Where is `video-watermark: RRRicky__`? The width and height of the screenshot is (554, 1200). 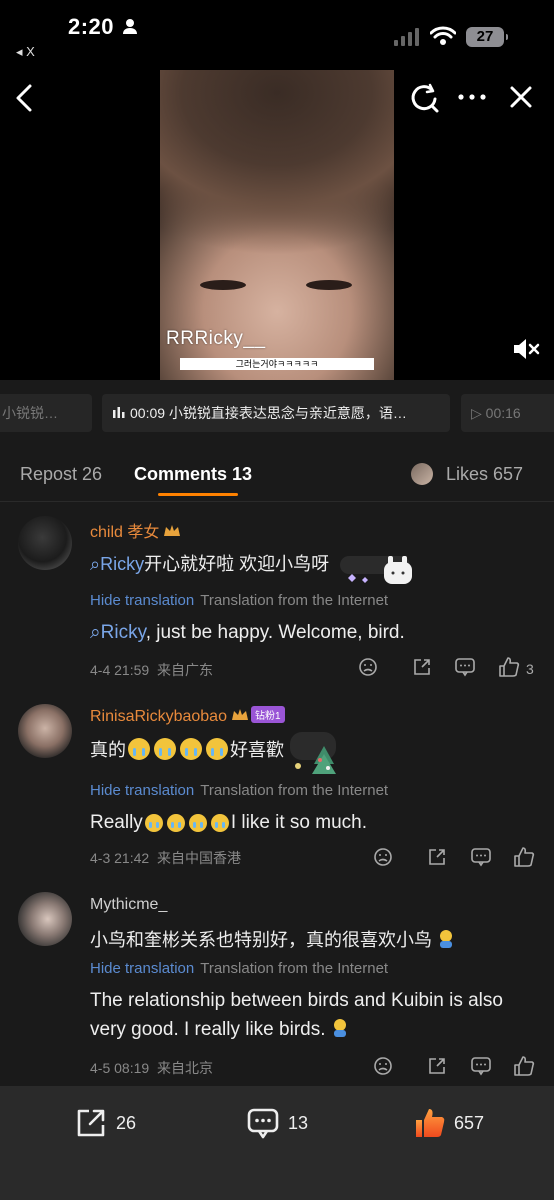 video-watermark: RRRicky__ is located at coordinates (216, 338).